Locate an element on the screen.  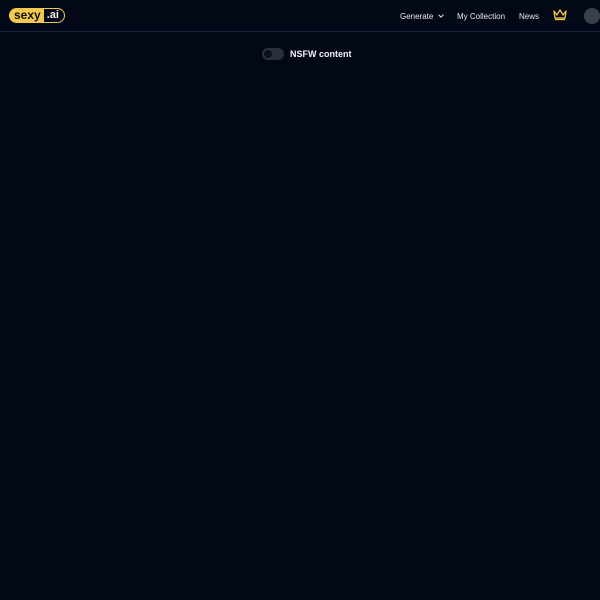
nsfw-toggle is located at coordinates (273, 54).